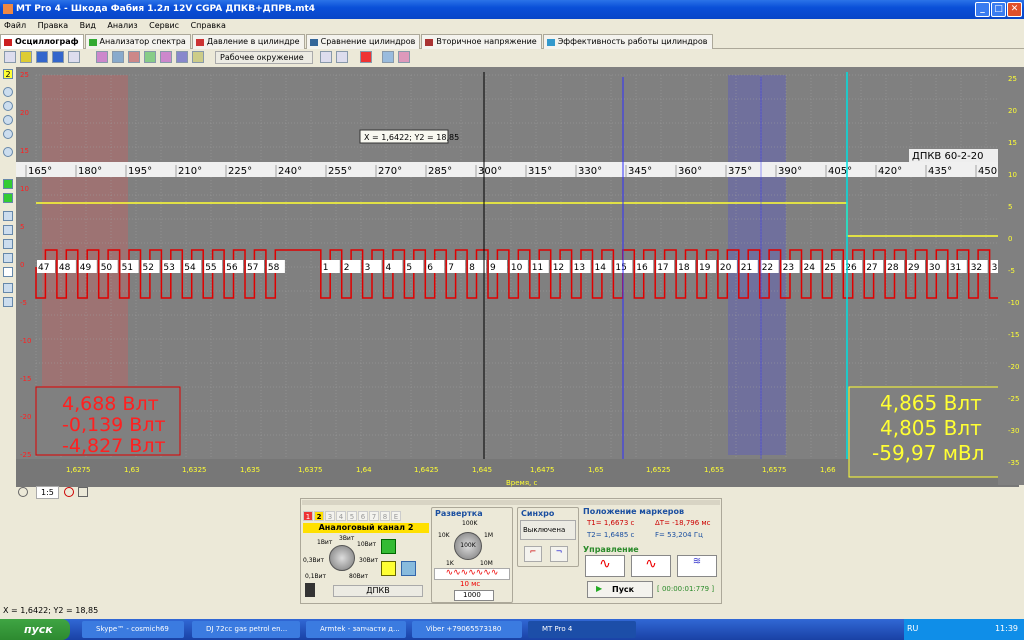  What do you see at coordinates (150, 57) in the screenshot?
I see `trace4-icon` at bounding box center [150, 57].